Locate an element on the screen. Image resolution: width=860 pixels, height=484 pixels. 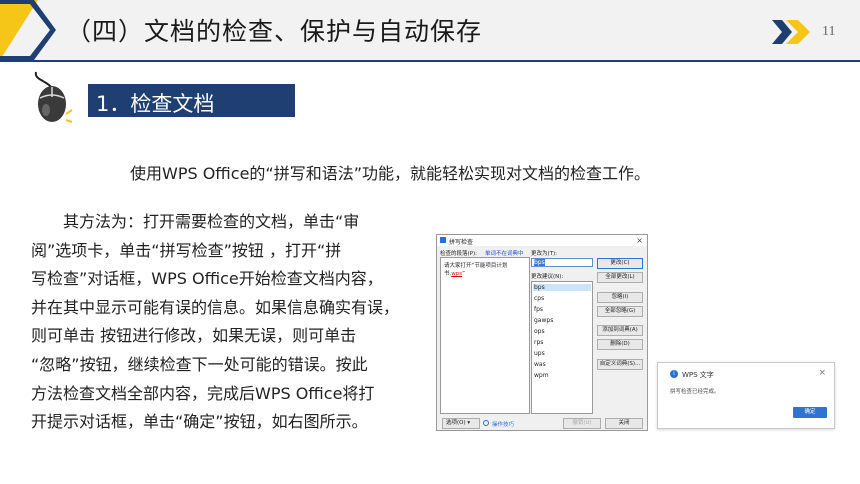
message-title: WPS 文字 is located at coordinates (698, 375).